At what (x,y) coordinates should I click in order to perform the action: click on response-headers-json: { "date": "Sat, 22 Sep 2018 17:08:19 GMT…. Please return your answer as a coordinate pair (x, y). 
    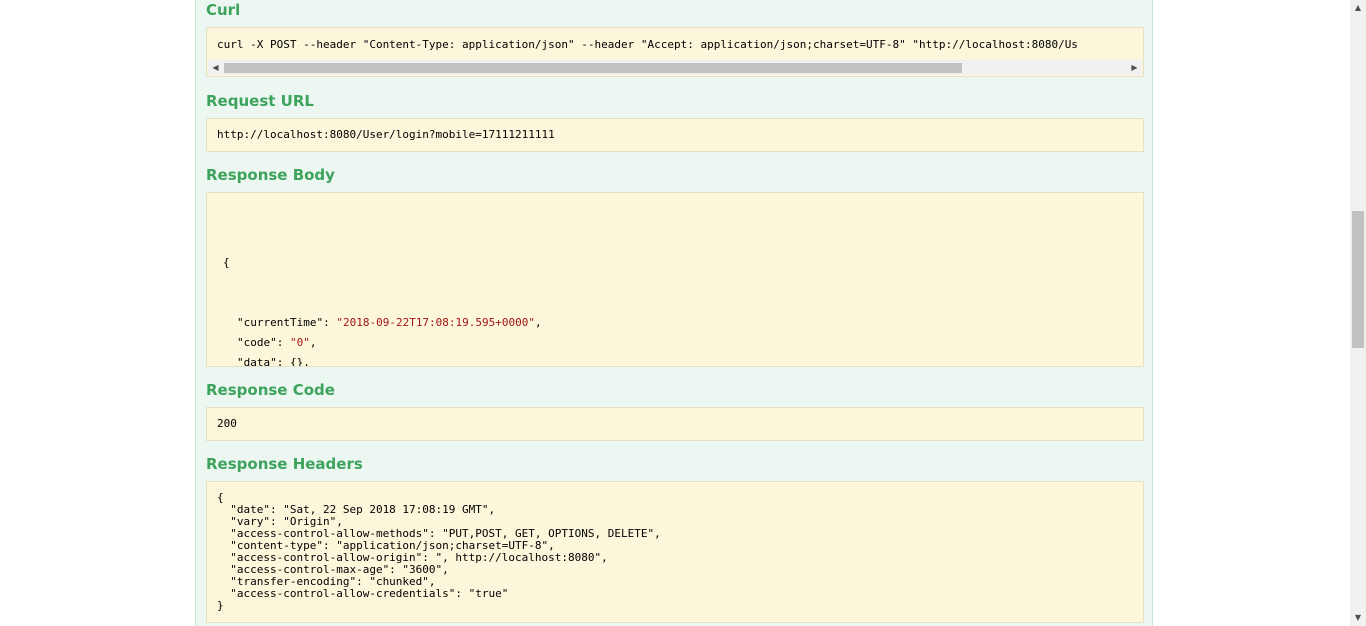
    Looking at the image, I should click on (439, 552).